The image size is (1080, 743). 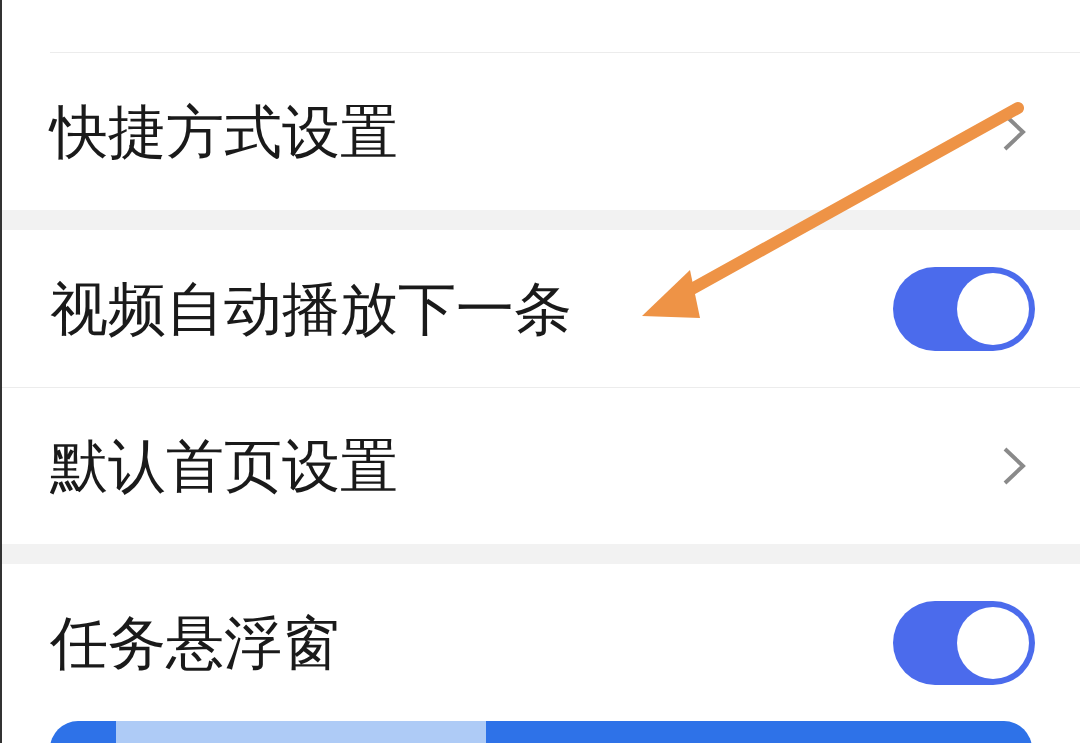 I want to click on setting-label: 视频自动播放下一条, so click(x=311, y=308).